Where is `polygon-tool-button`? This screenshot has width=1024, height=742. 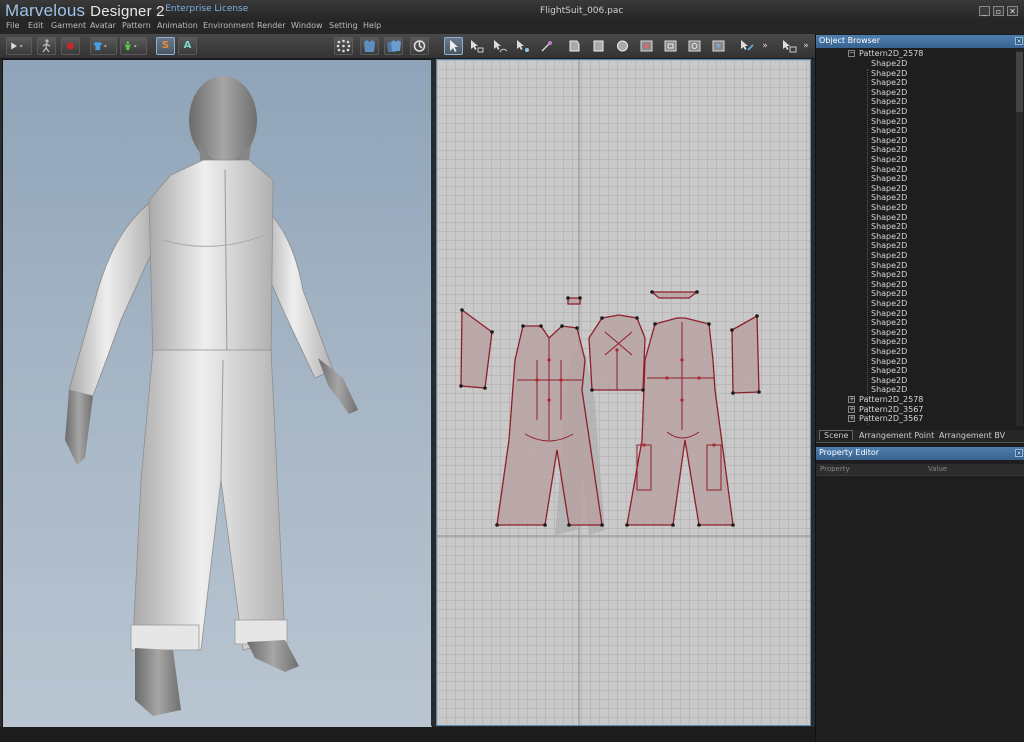
polygon-tool-button is located at coordinates (574, 46).